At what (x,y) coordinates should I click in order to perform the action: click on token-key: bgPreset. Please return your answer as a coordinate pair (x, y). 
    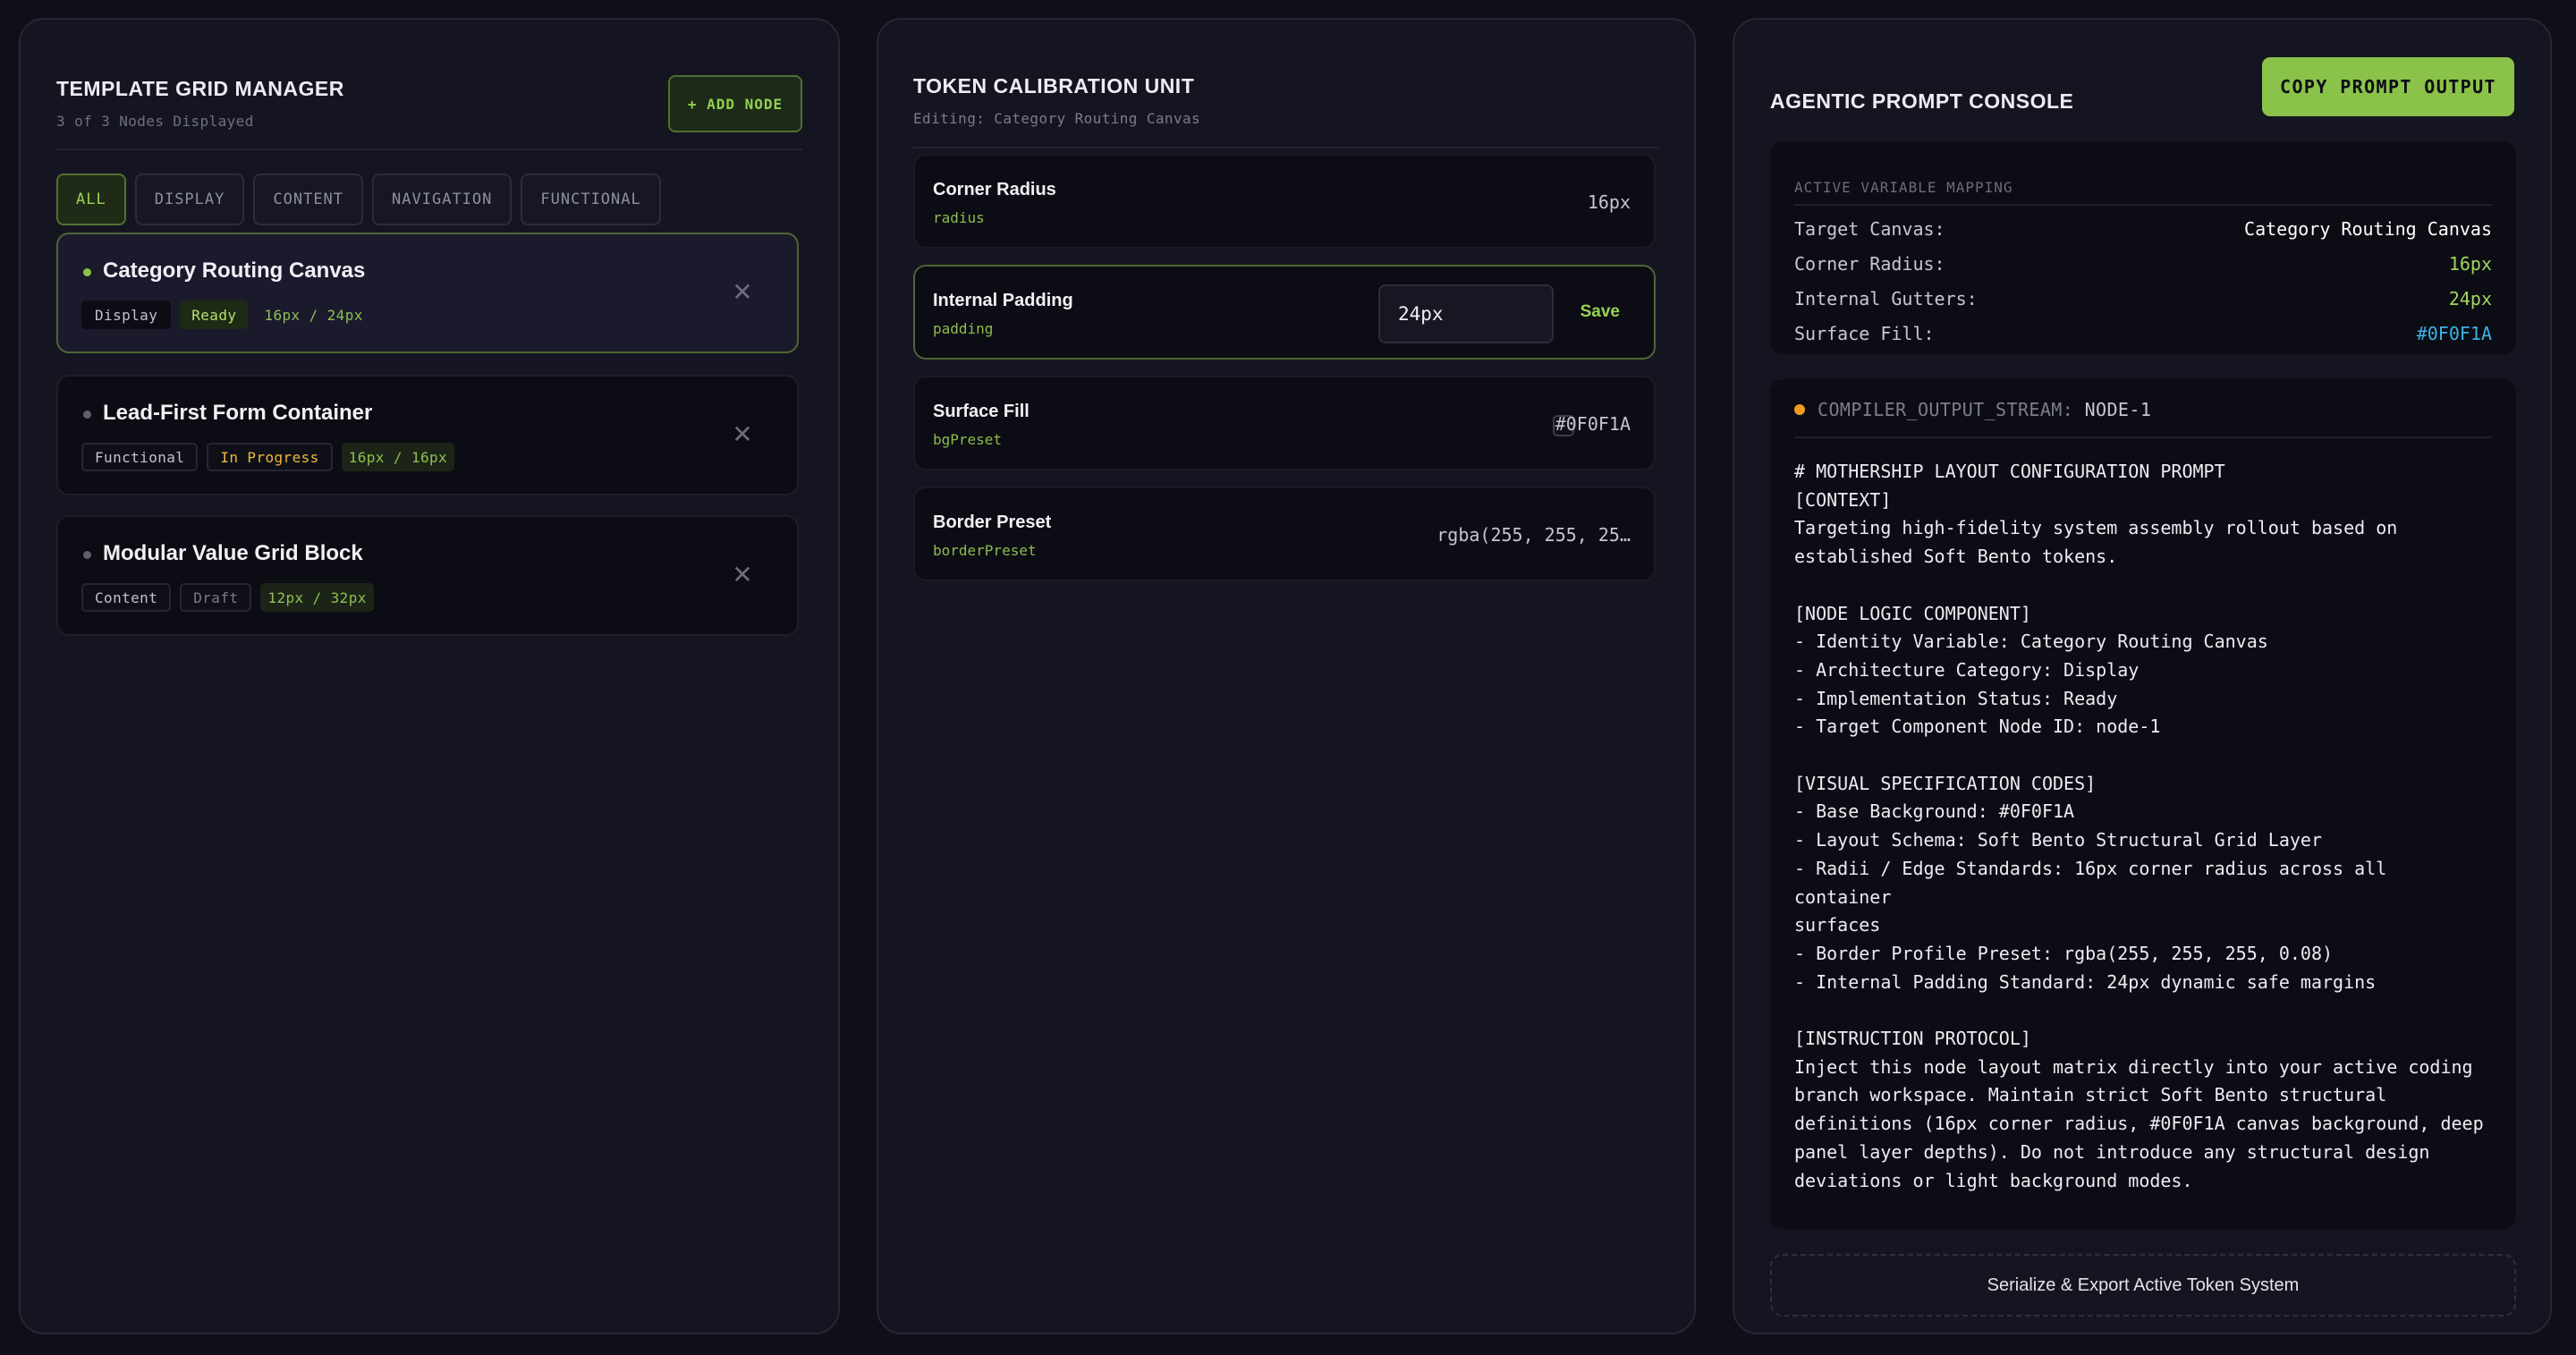
    Looking at the image, I should click on (968, 439).